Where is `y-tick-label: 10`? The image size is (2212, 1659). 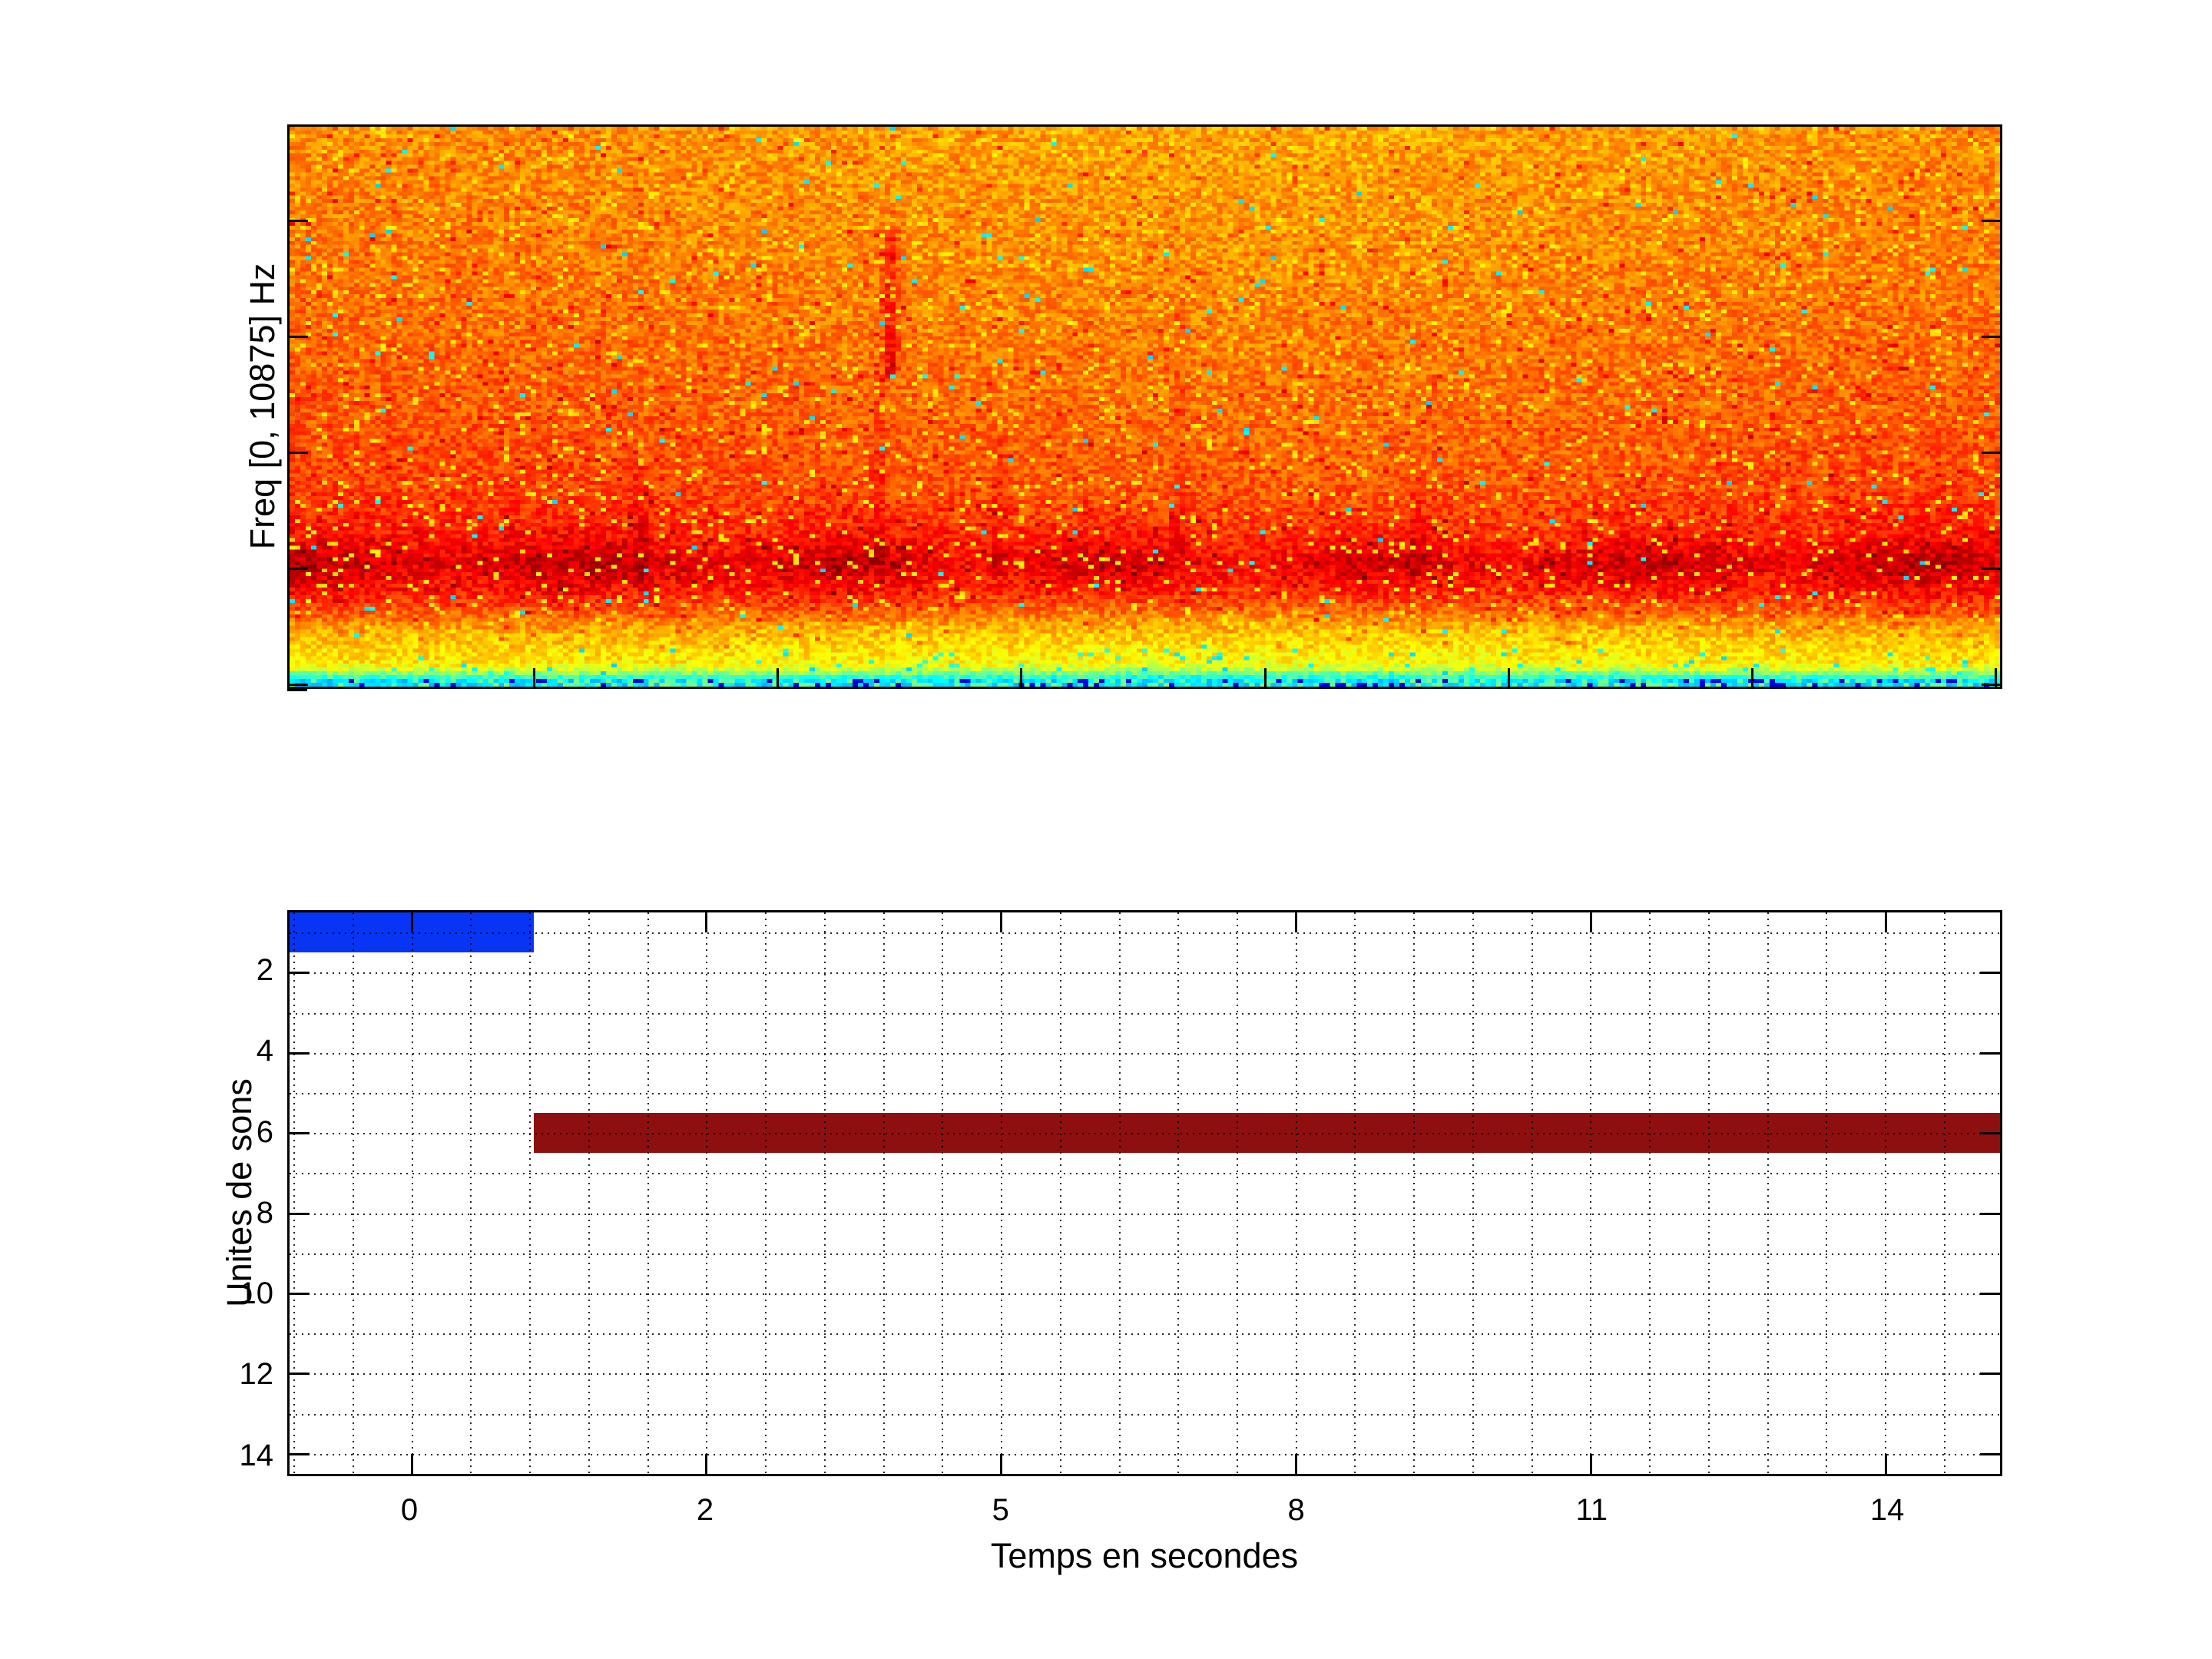
y-tick-label: 10 is located at coordinates (256, 1294).